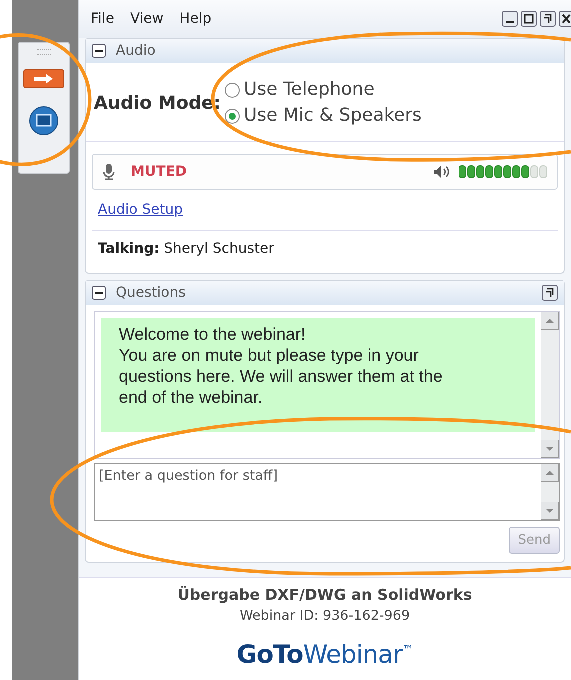  What do you see at coordinates (325, 595) in the screenshot?
I see `webinar-title: Übergabe DXF/DWG an SolidWorks` at bounding box center [325, 595].